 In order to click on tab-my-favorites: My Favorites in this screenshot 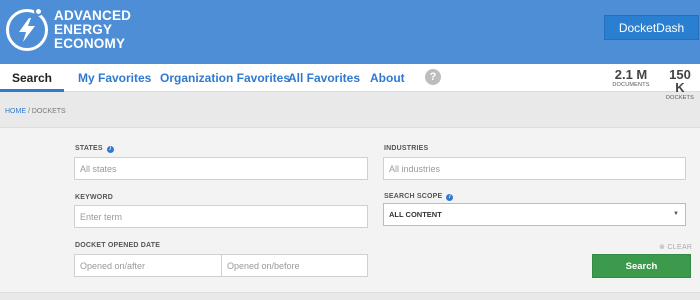, I will do `click(114, 78)`.